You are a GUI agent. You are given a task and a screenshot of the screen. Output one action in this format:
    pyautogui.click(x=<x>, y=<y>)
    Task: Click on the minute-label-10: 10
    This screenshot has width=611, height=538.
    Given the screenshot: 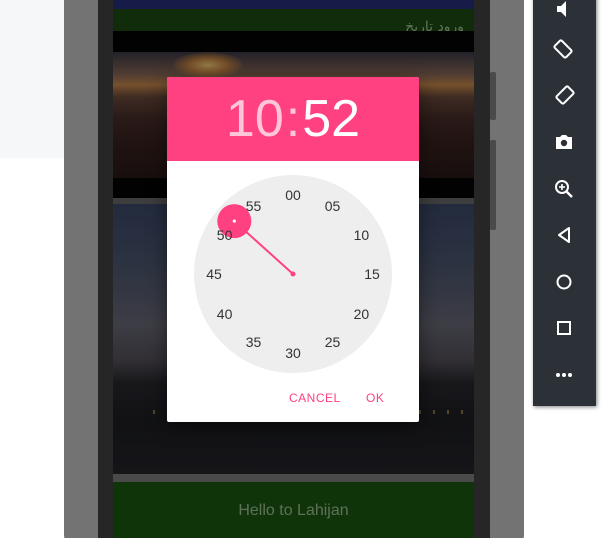 What is the action you would take?
    pyautogui.click(x=361, y=235)
    